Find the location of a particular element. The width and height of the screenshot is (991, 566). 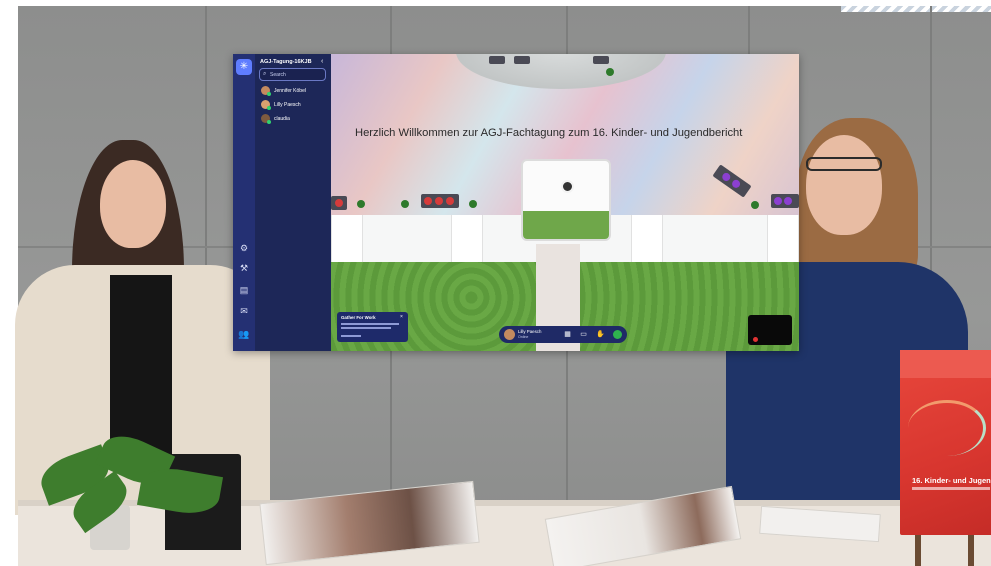

participant-name: Lilly Paesch is located at coordinates (287, 105).